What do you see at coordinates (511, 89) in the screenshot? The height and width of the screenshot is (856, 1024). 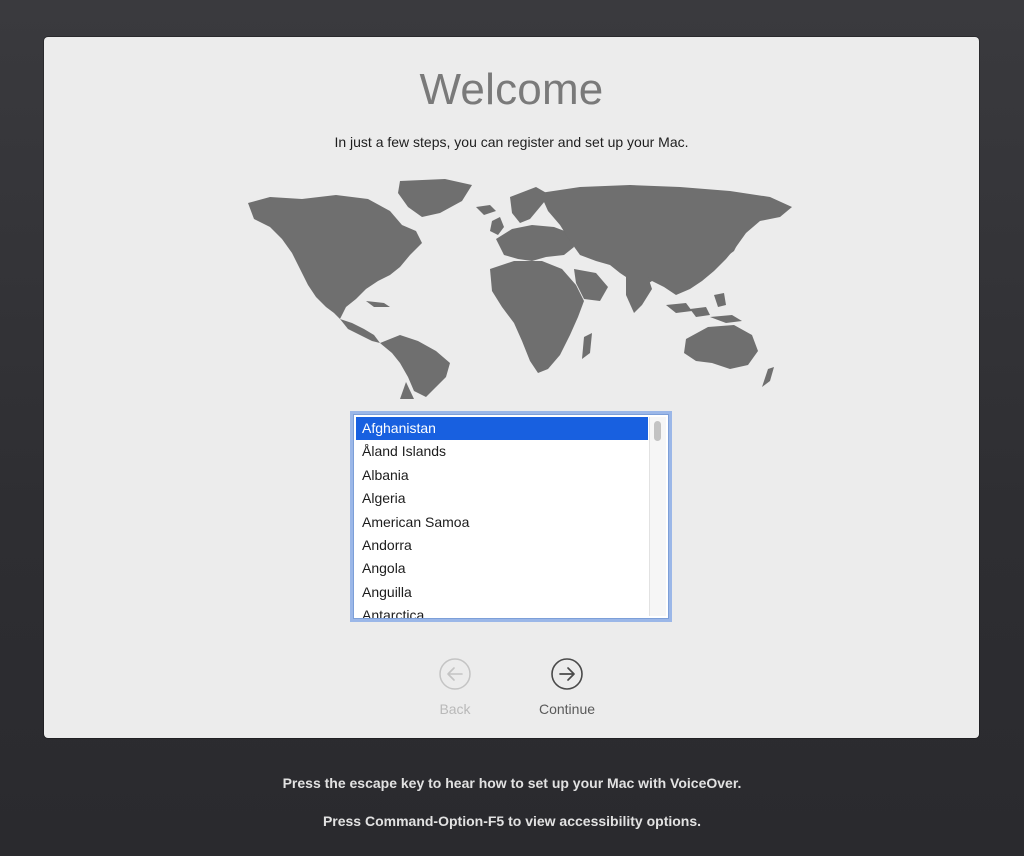 I see `page-title: Welcome` at bounding box center [511, 89].